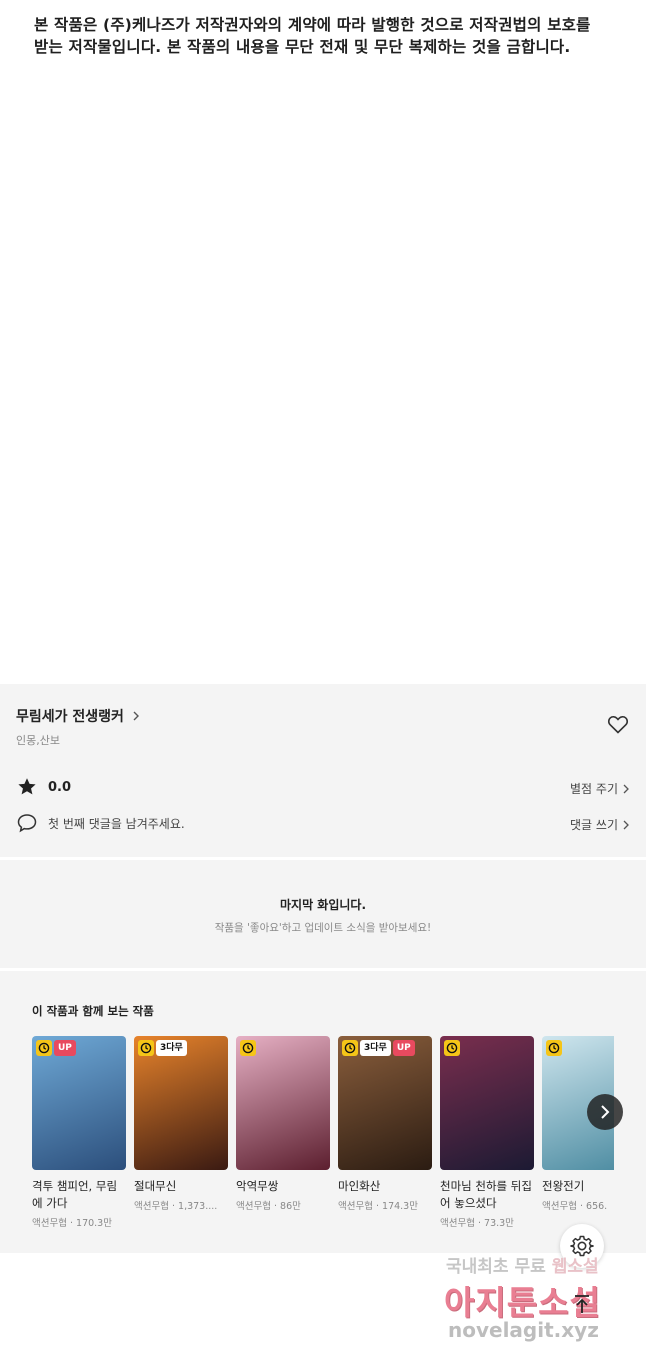 The width and height of the screenshot is (646, 1368). Describe the element at coordinates (93, 1011) in the screenshot. I see `recommendations-title: 이 작품과 함께 보는 작품` at that location.